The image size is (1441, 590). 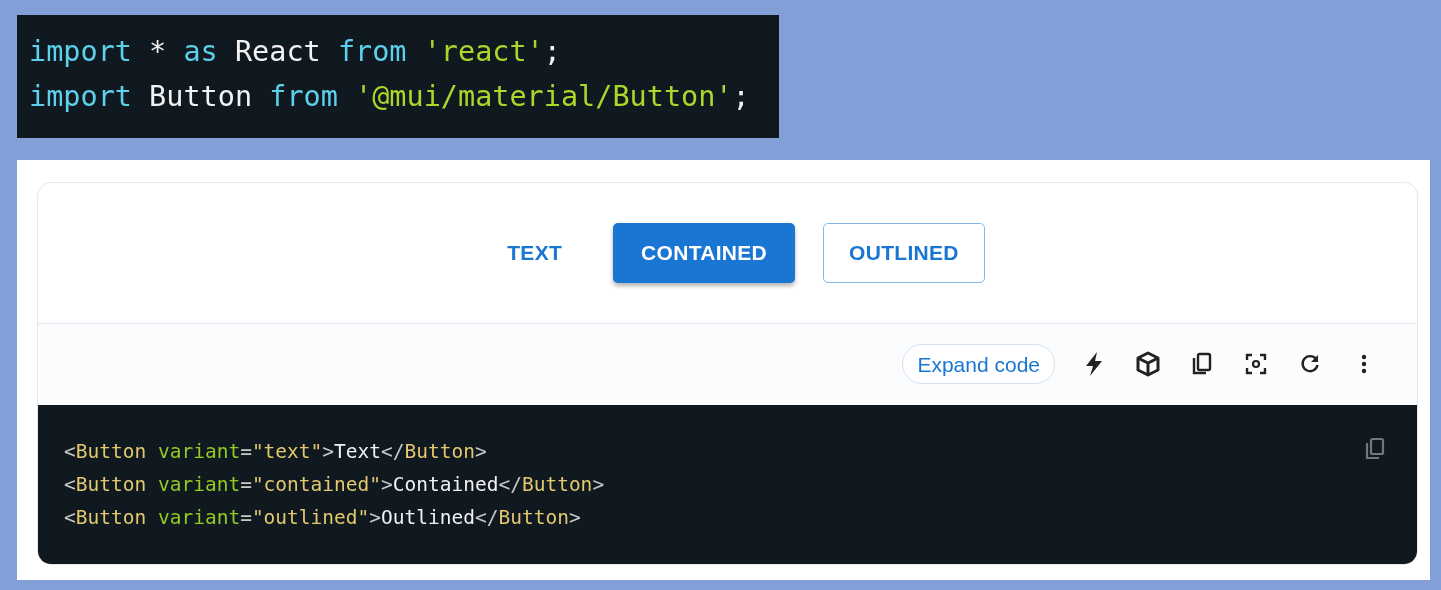 I want to click on code-line: <Button variant="contained">Contained</Button>, so click(x=334, y=485).